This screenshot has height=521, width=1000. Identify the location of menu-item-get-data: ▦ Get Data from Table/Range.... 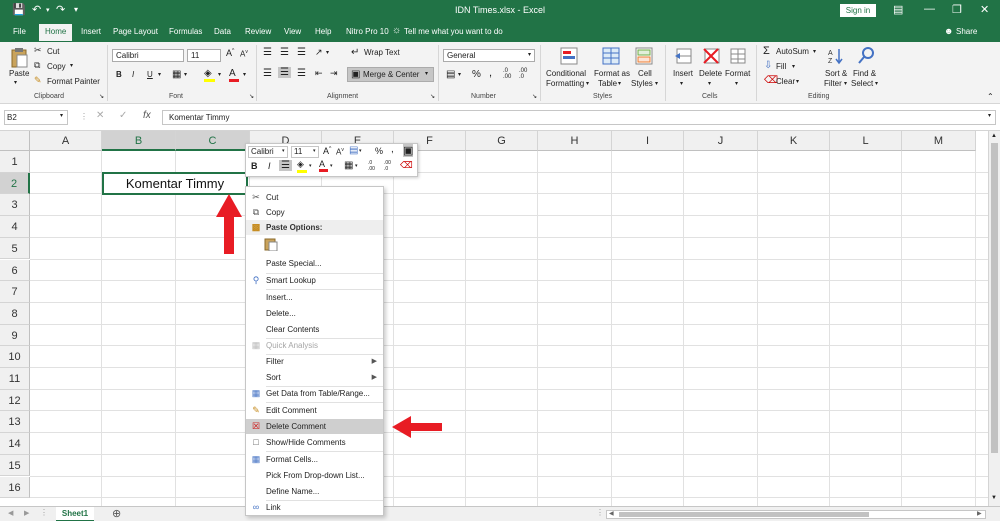
(314, 393).